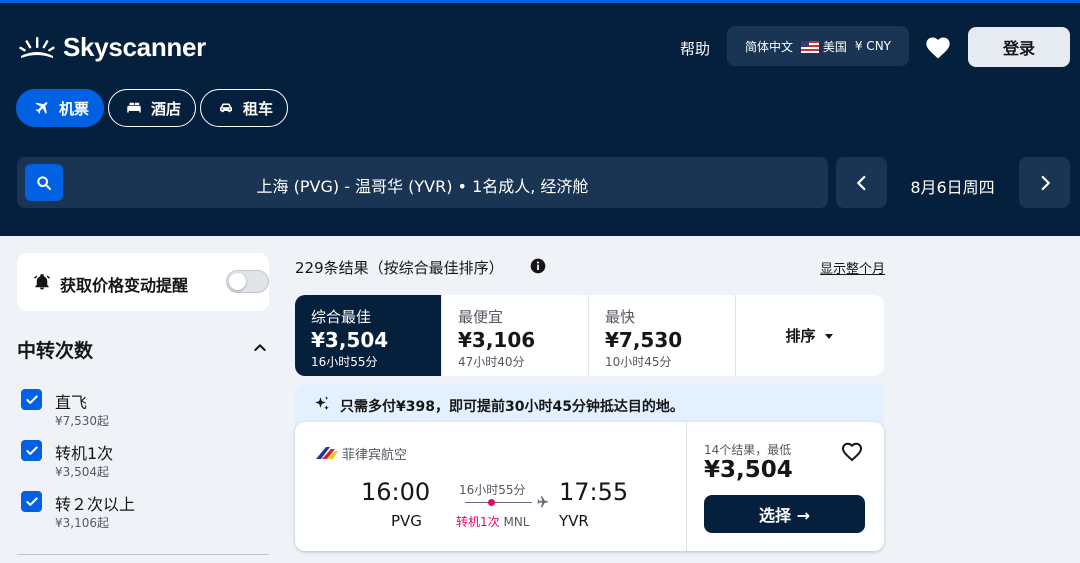  I want to click on skyscanner-logo: Skyscanner, so click(111, 47).